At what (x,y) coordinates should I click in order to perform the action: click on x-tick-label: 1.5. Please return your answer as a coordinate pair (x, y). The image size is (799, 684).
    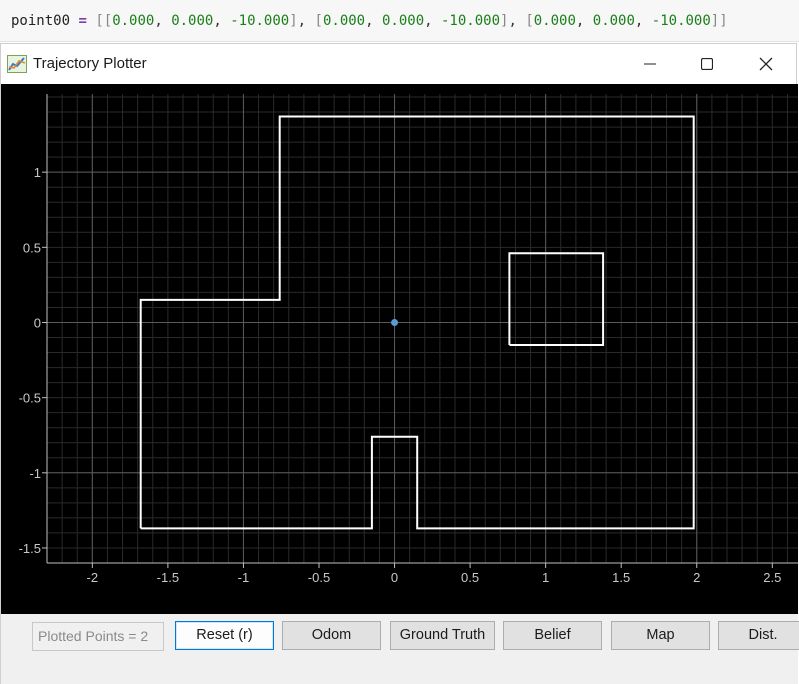
    Looking at the image, I should click on (621, 577).